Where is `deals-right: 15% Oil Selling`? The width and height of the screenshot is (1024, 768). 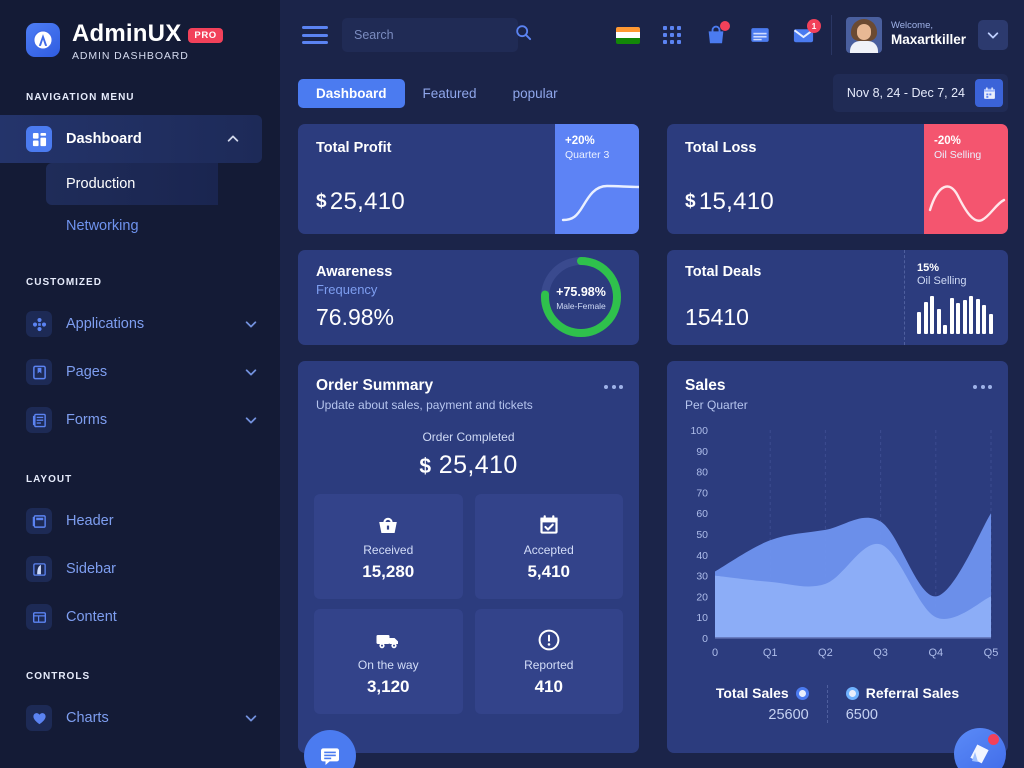 deals-right: 15% Oil Selling is located at coordinates (956, 297).